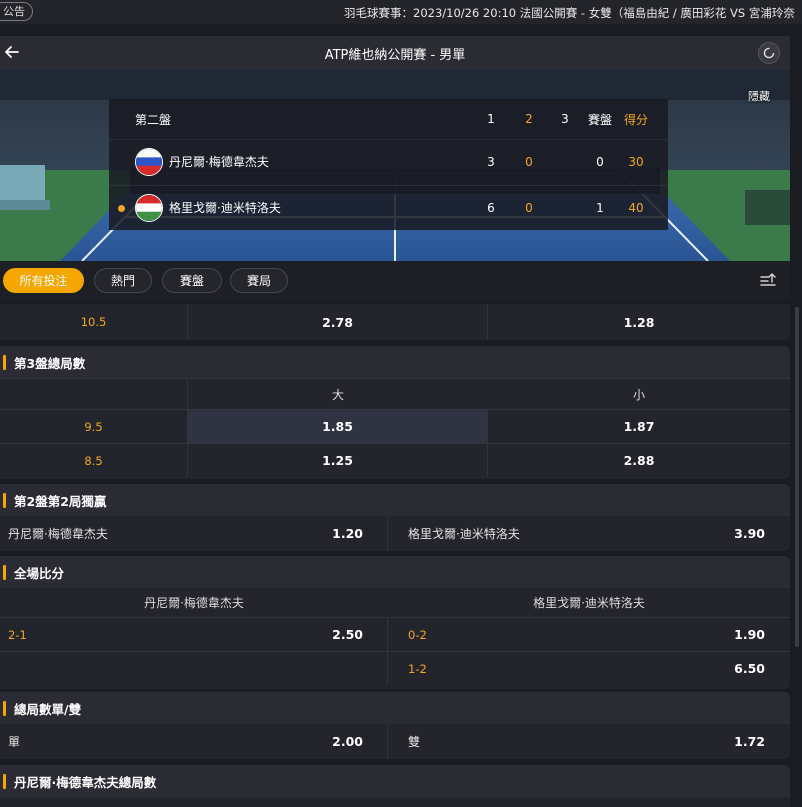 This screenshot has width=802, height=807. What do you see at coordinates (123, 280) in the screenshot?
I see `tab-popular: 熱門` at bounding box center [123, 280].